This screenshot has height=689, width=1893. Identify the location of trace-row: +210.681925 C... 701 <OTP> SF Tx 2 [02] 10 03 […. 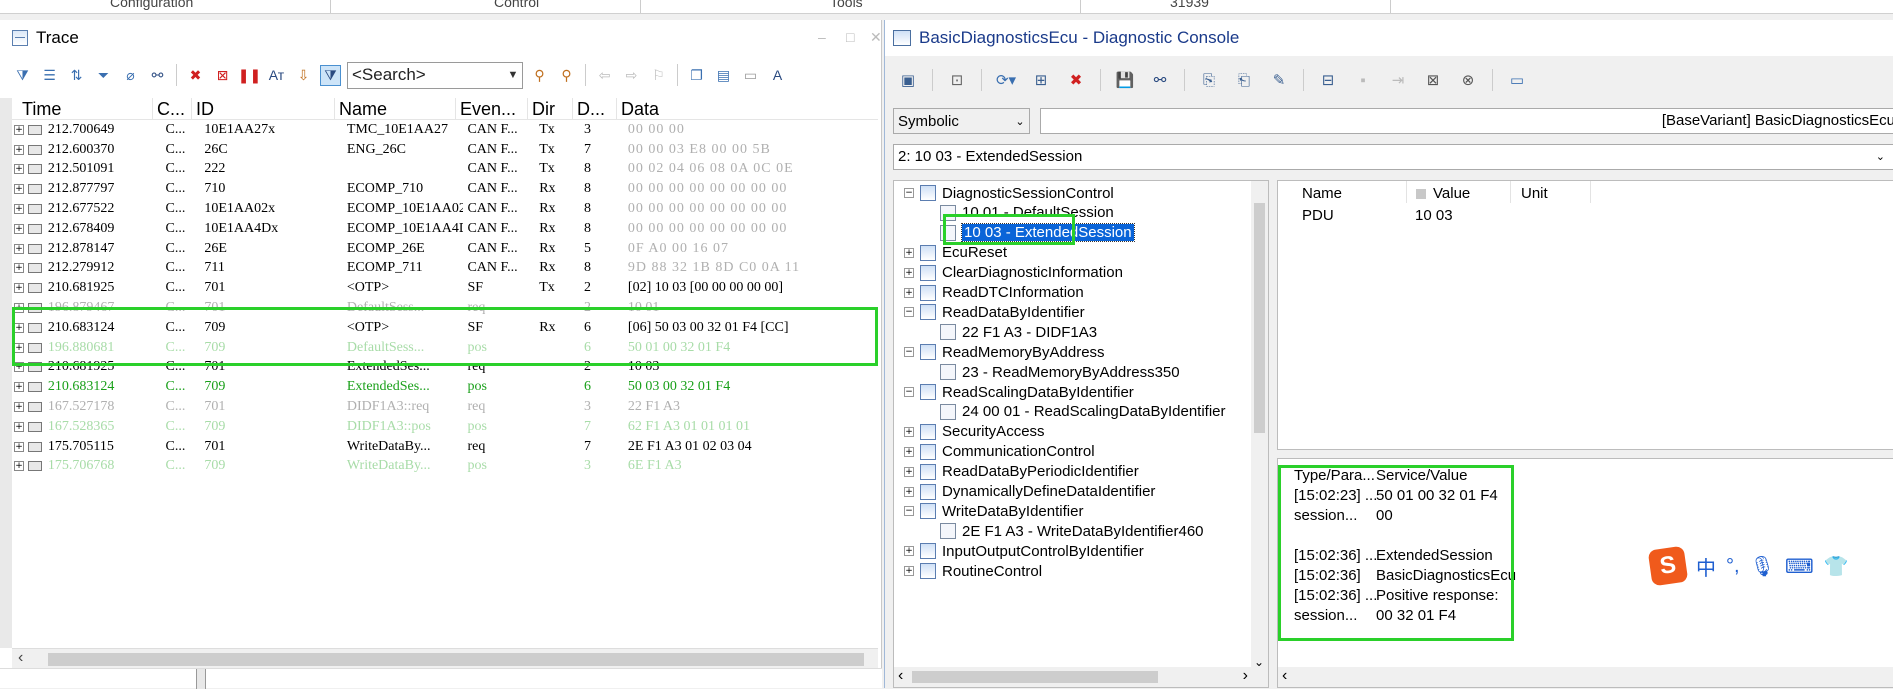
(445, 288).